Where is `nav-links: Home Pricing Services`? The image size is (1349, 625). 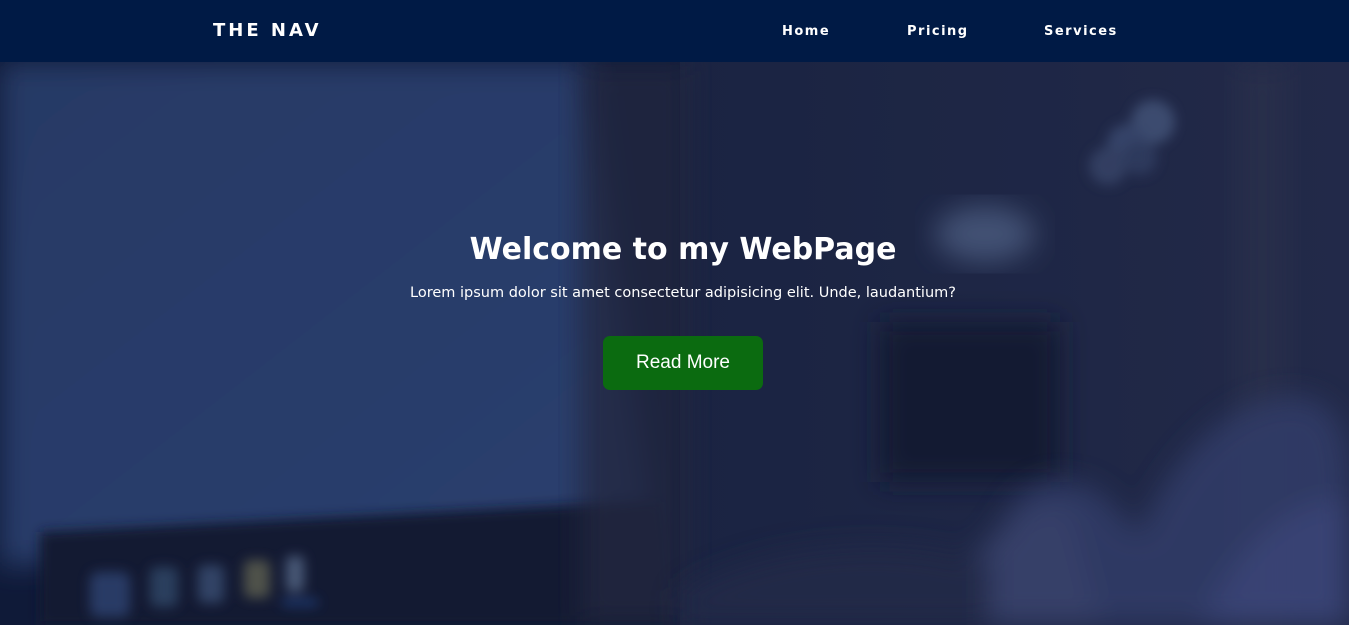
nav-links: Home Pricing Services is located at coordinates (674, 32).